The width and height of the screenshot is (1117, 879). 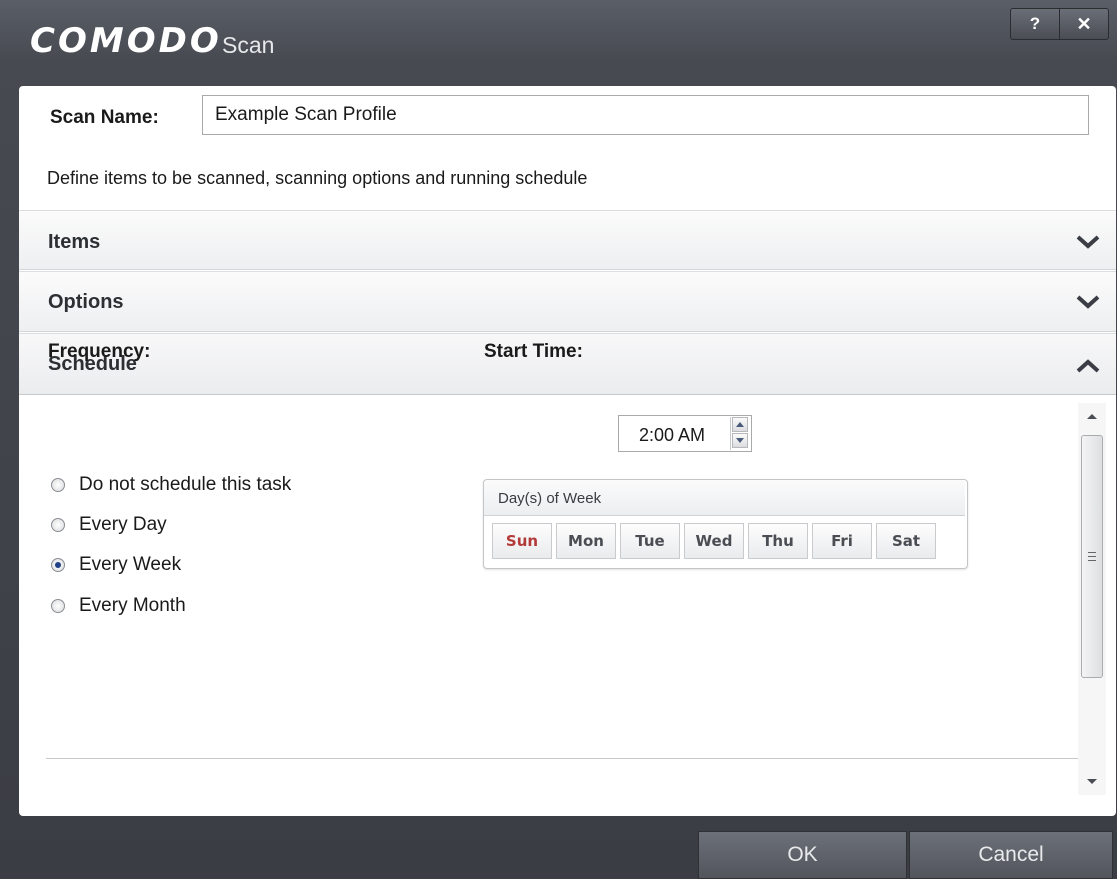 I want to click on day-button-fri: Fri, so click(x=842, y=541).